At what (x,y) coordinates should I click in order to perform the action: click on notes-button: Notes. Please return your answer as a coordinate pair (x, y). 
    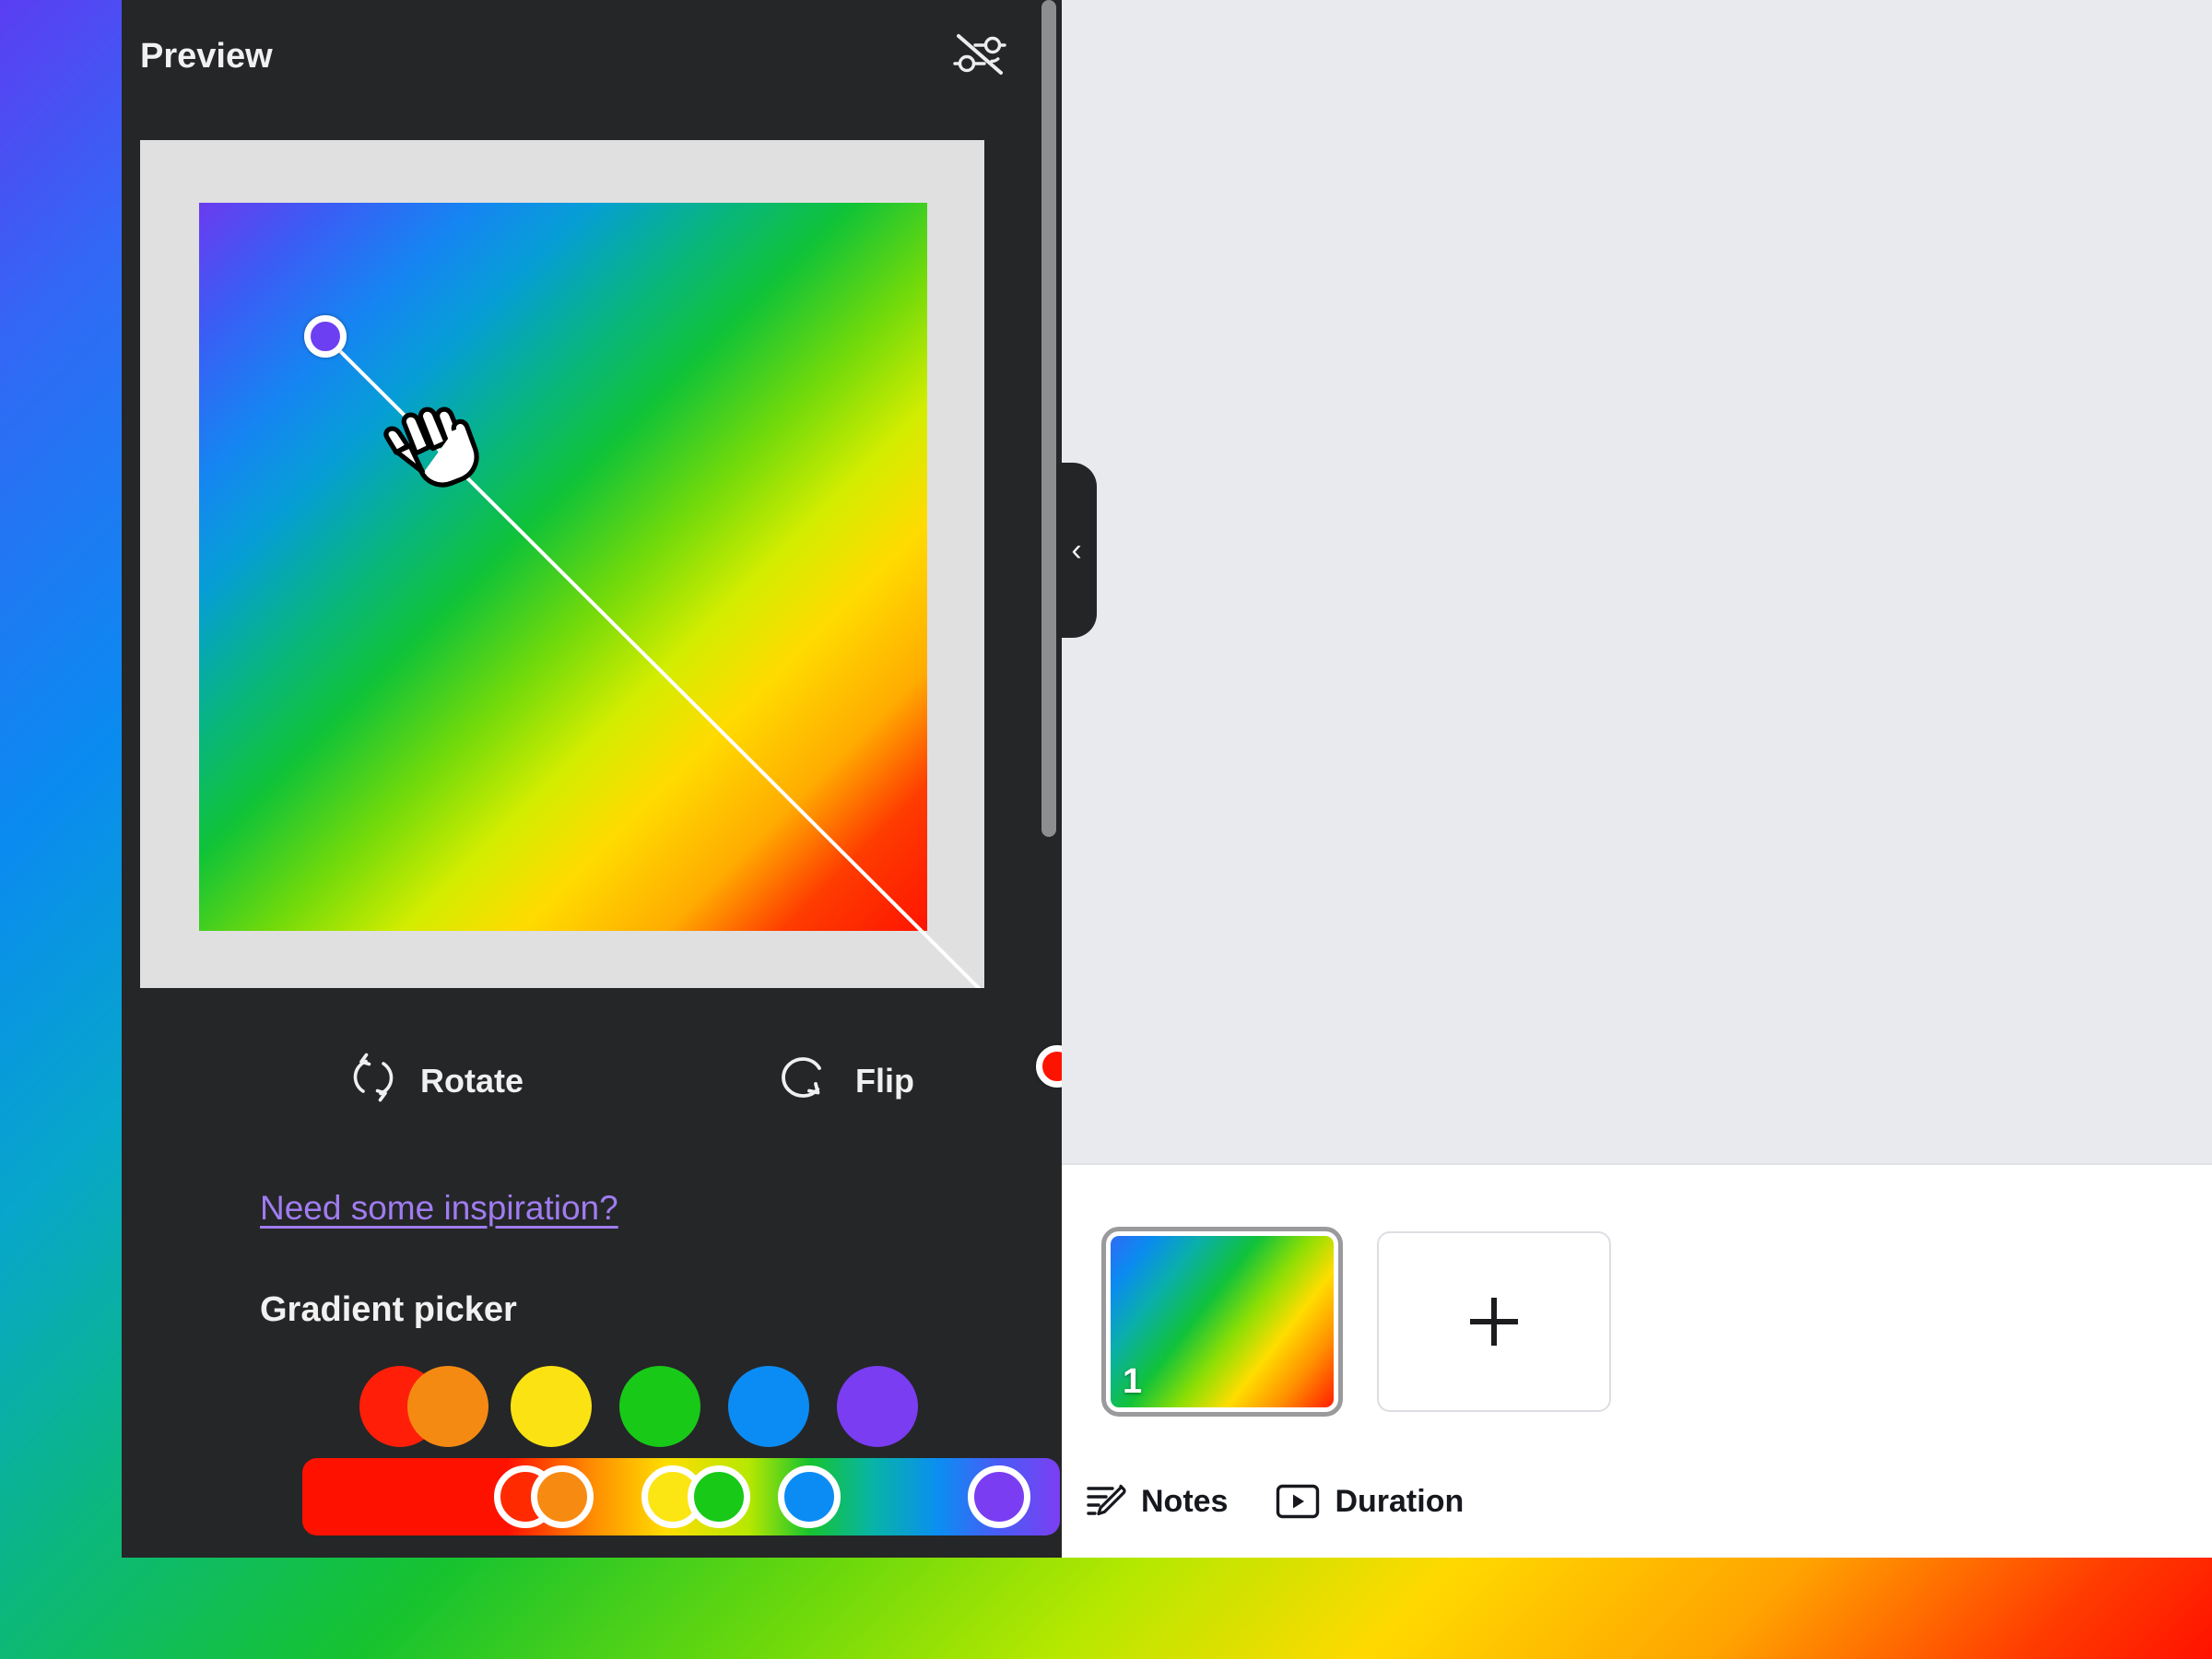
    Looking at the image, I should click on (1157, 1501).